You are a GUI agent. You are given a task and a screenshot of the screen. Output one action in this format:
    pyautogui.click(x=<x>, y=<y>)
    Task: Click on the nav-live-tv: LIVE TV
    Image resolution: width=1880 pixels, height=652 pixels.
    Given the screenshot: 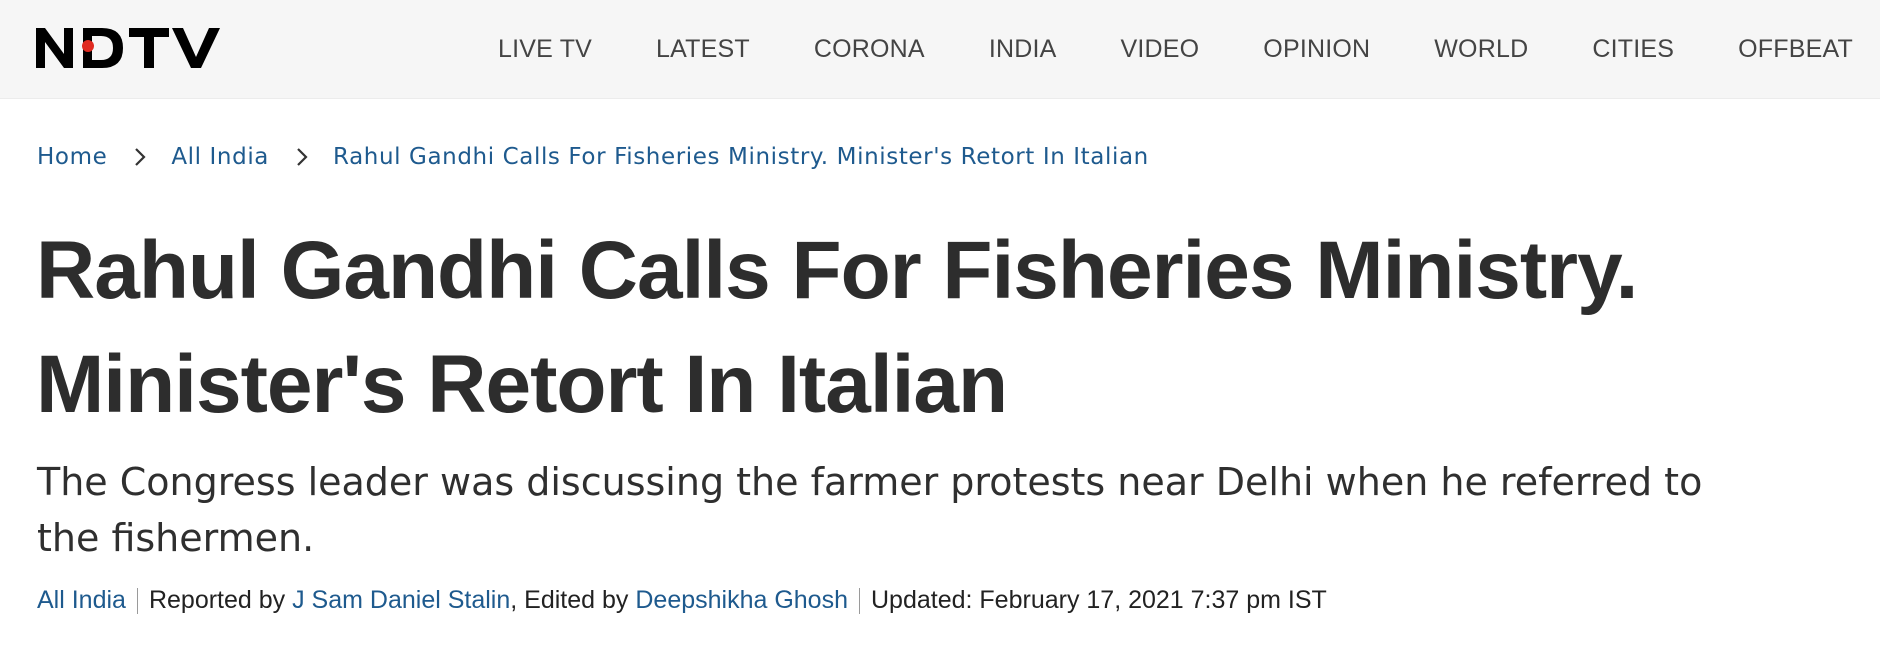 What is the action you would take?
    pyautogui.click(x=545, y=49)
    